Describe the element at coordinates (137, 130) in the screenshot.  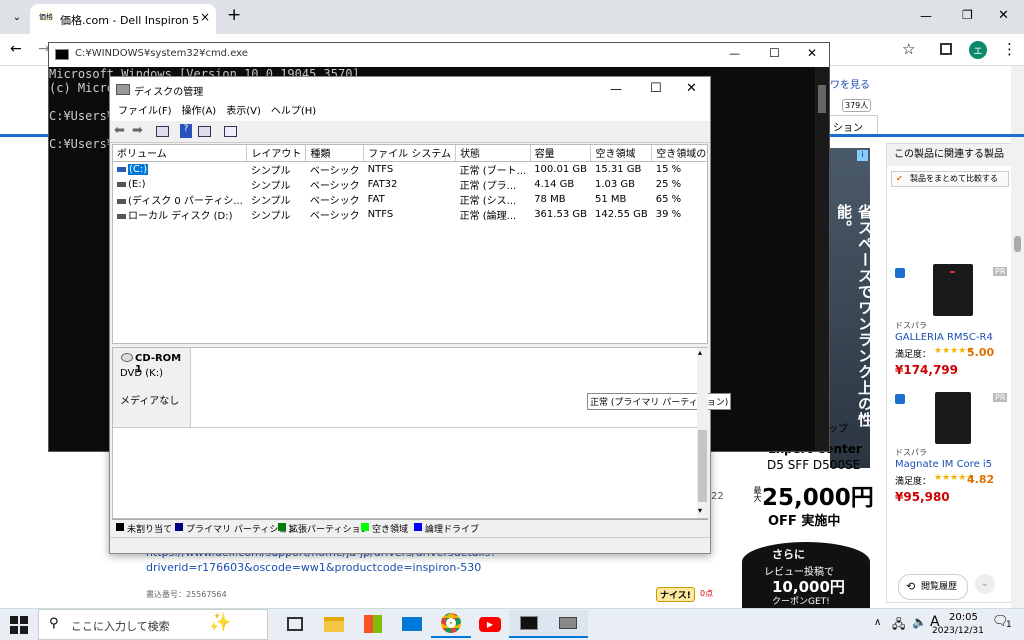
I see `toolbar-forward-icon: ➡` at that location.